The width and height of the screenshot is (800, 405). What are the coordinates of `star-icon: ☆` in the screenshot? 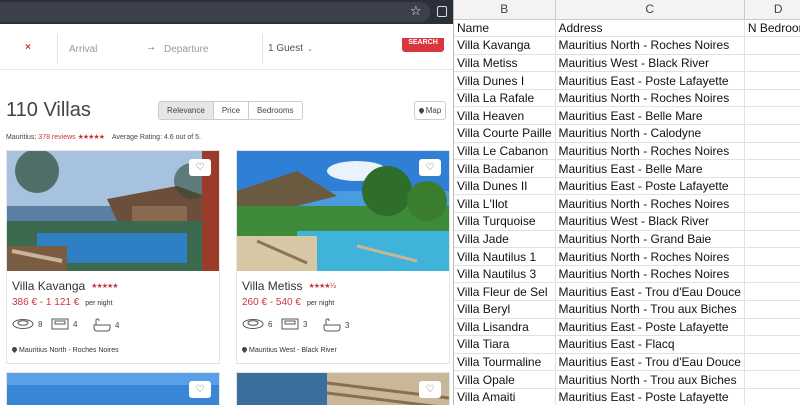 It's located at (416, 11).